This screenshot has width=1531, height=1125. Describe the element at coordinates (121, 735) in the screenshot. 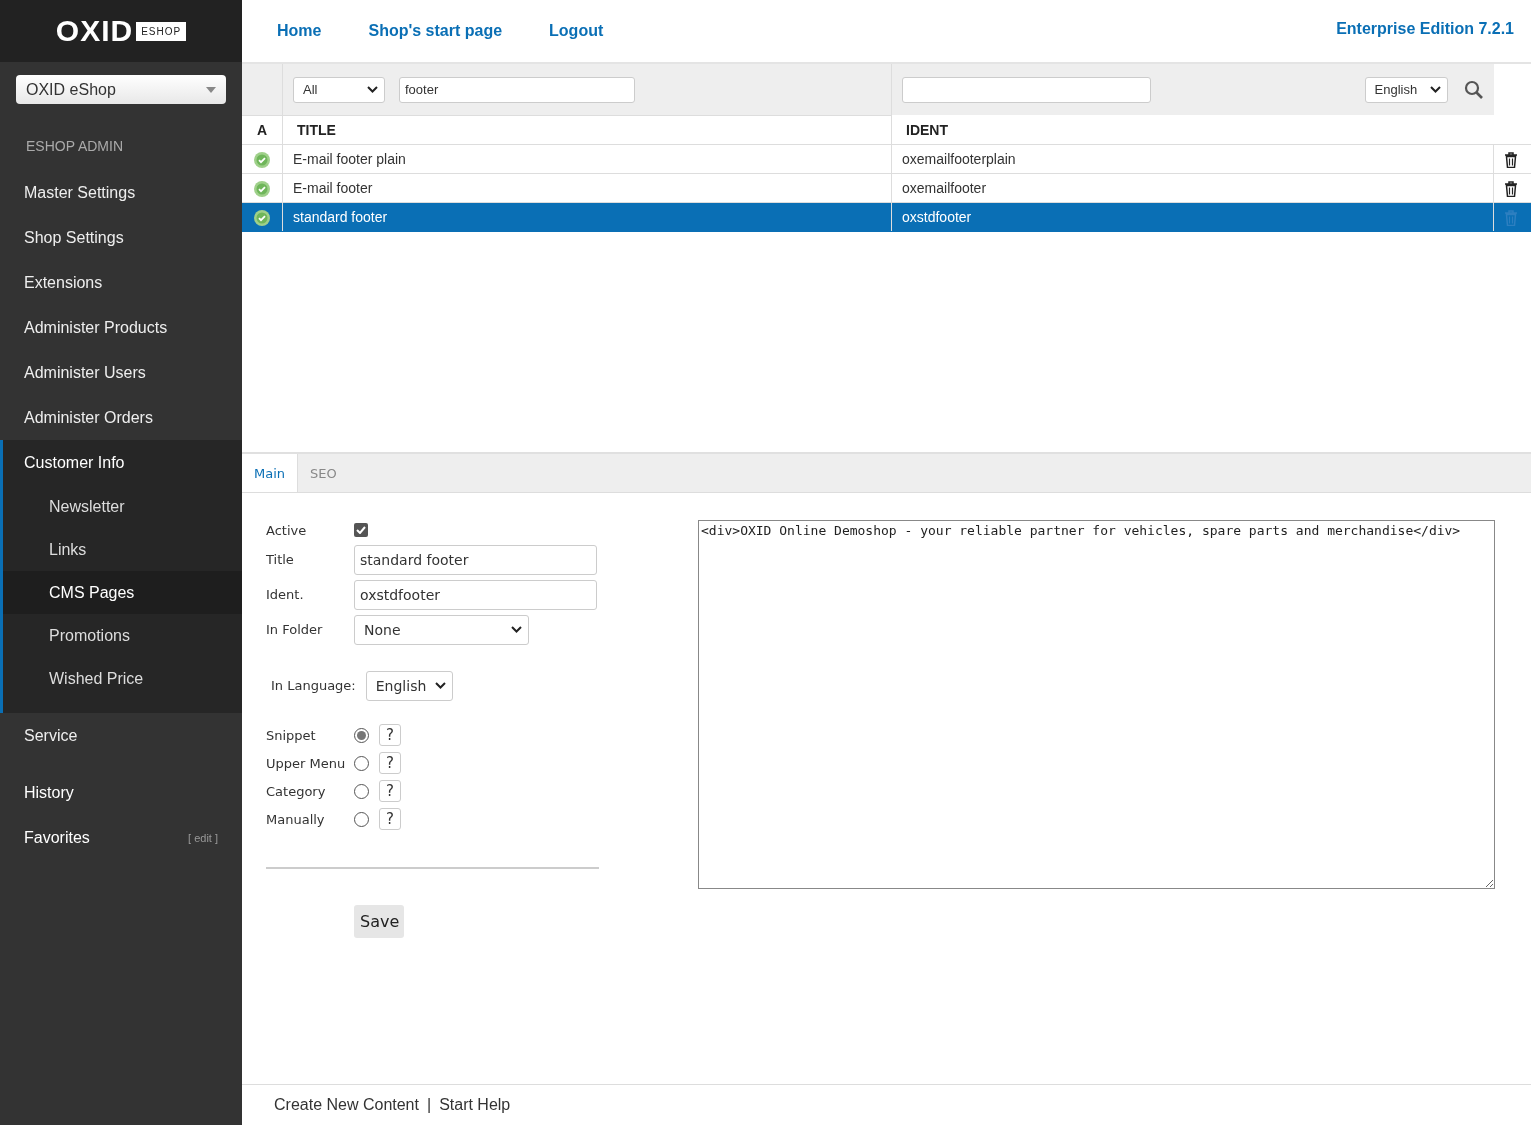

I see `menu-item: Service` at that location.